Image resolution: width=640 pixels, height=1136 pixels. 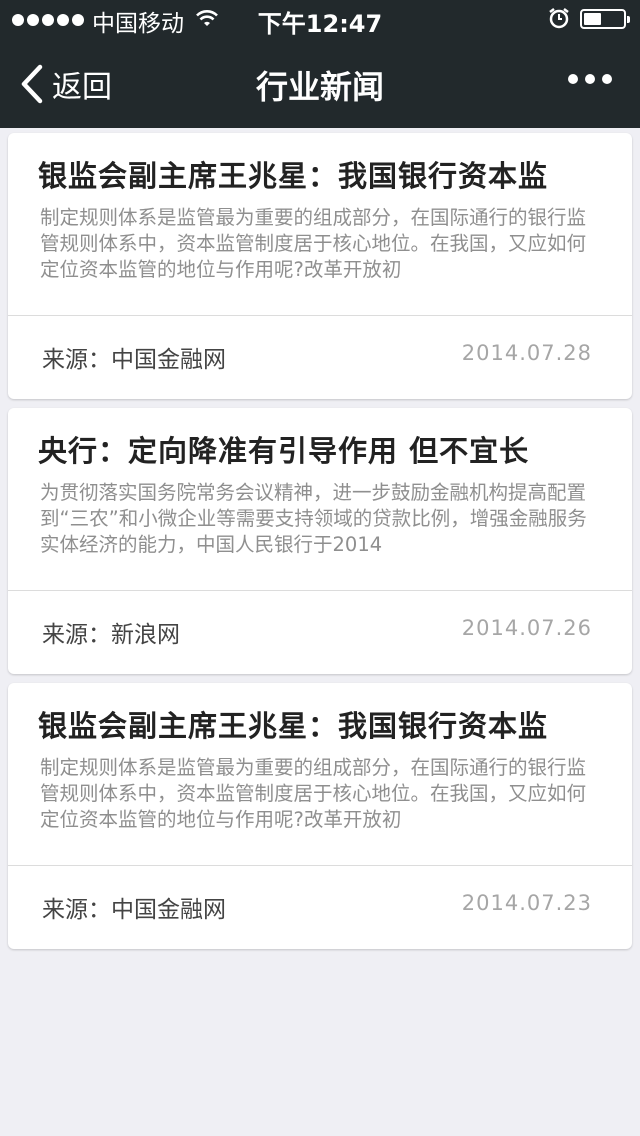 What do you see at coordinates (320, 24) in the screenshot?
I see `status-time: 下午12:47` at bounding box center [320, 24].